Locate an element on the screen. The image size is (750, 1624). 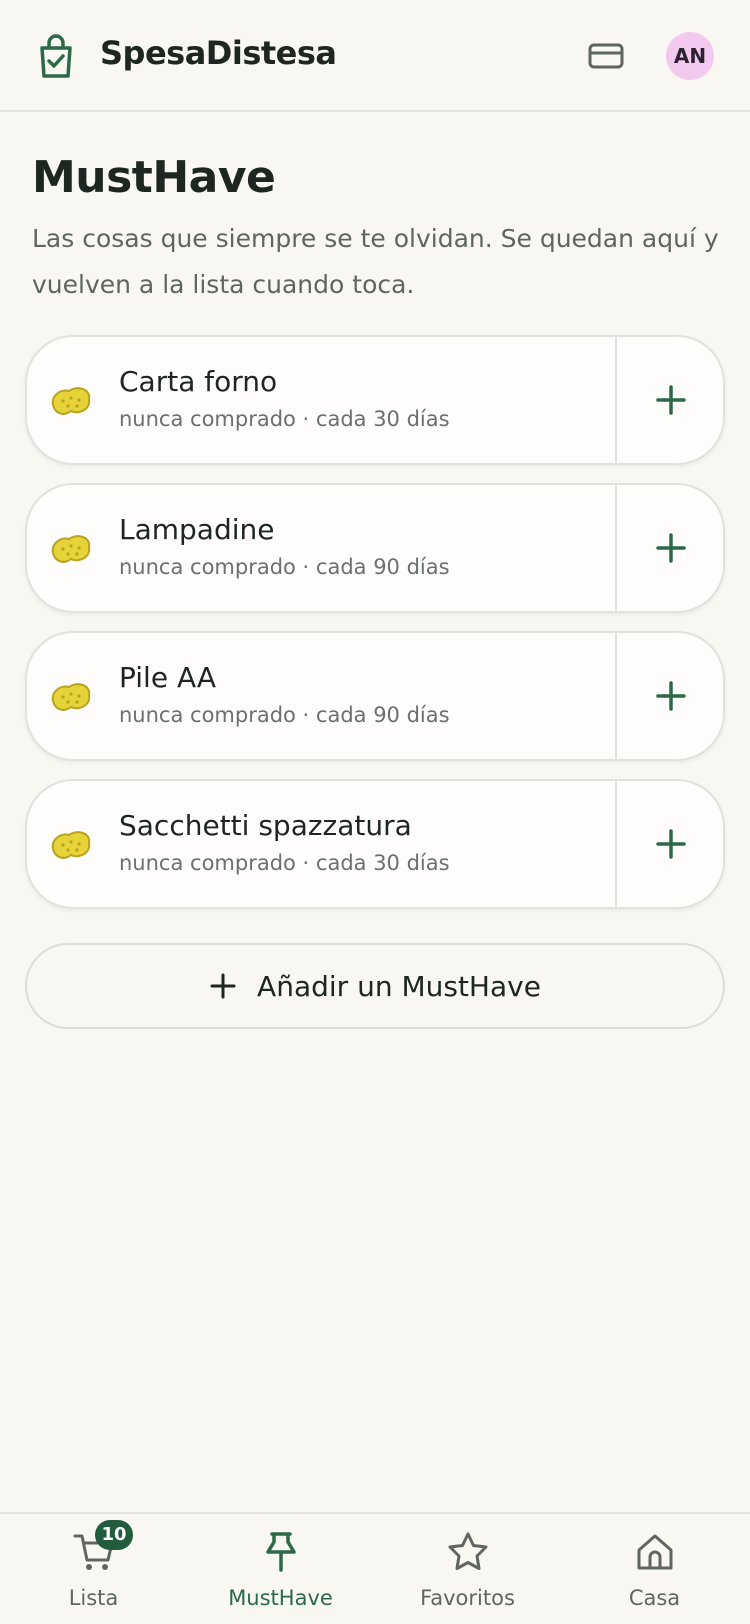
nav-item-lista: 10 Lista is located at coordinates (93, 1569).